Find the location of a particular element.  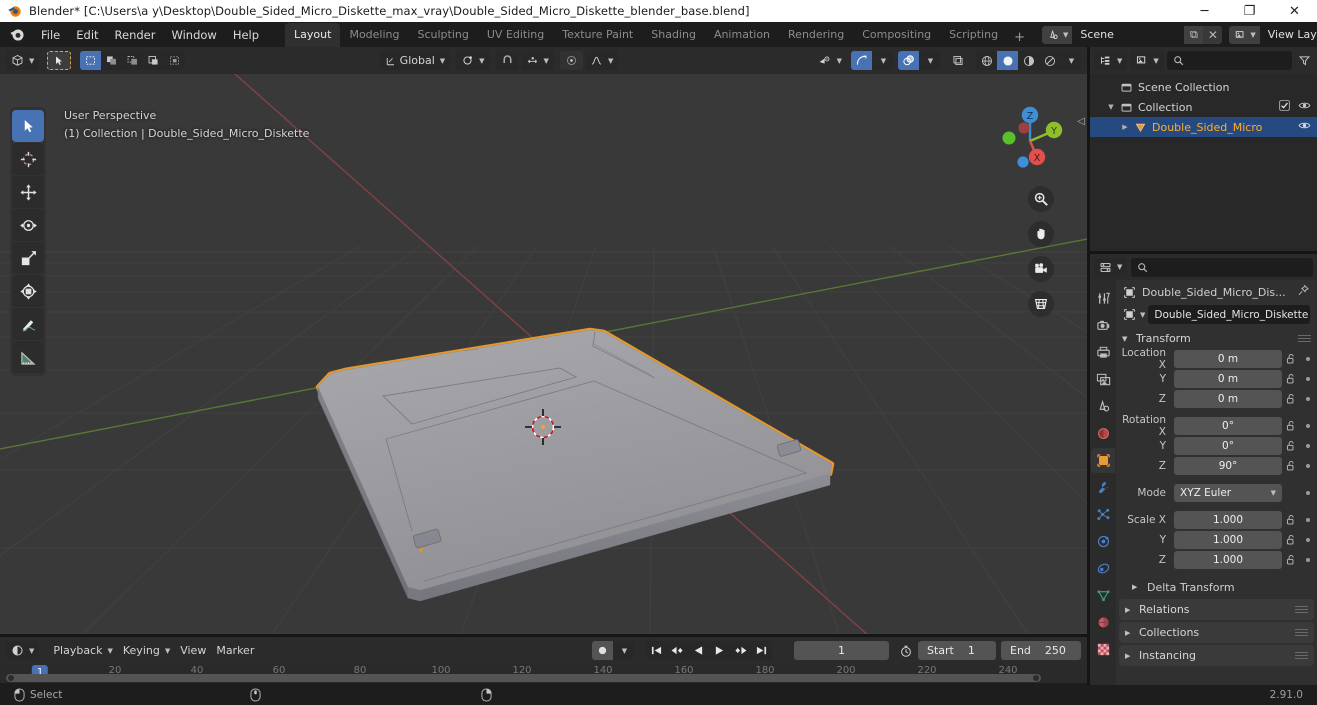

location-x-animate-dot is located at coordinates (1307, 358).